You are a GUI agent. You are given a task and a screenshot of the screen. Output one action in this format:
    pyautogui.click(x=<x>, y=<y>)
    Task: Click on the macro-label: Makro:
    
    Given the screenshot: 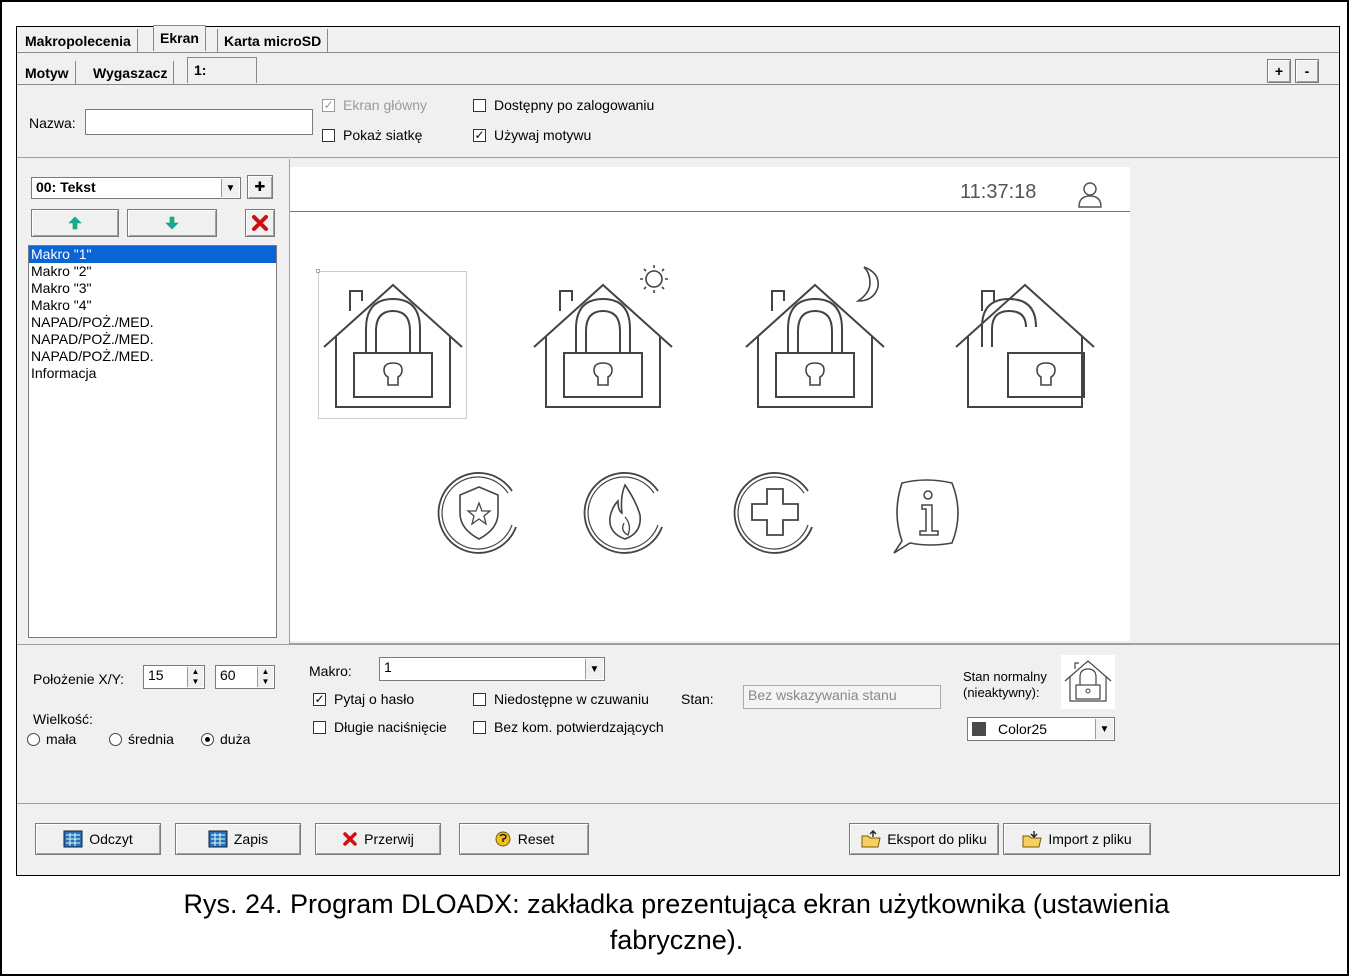 What is the action you would take?
    pyautogui.click(x=330, y=671)
    